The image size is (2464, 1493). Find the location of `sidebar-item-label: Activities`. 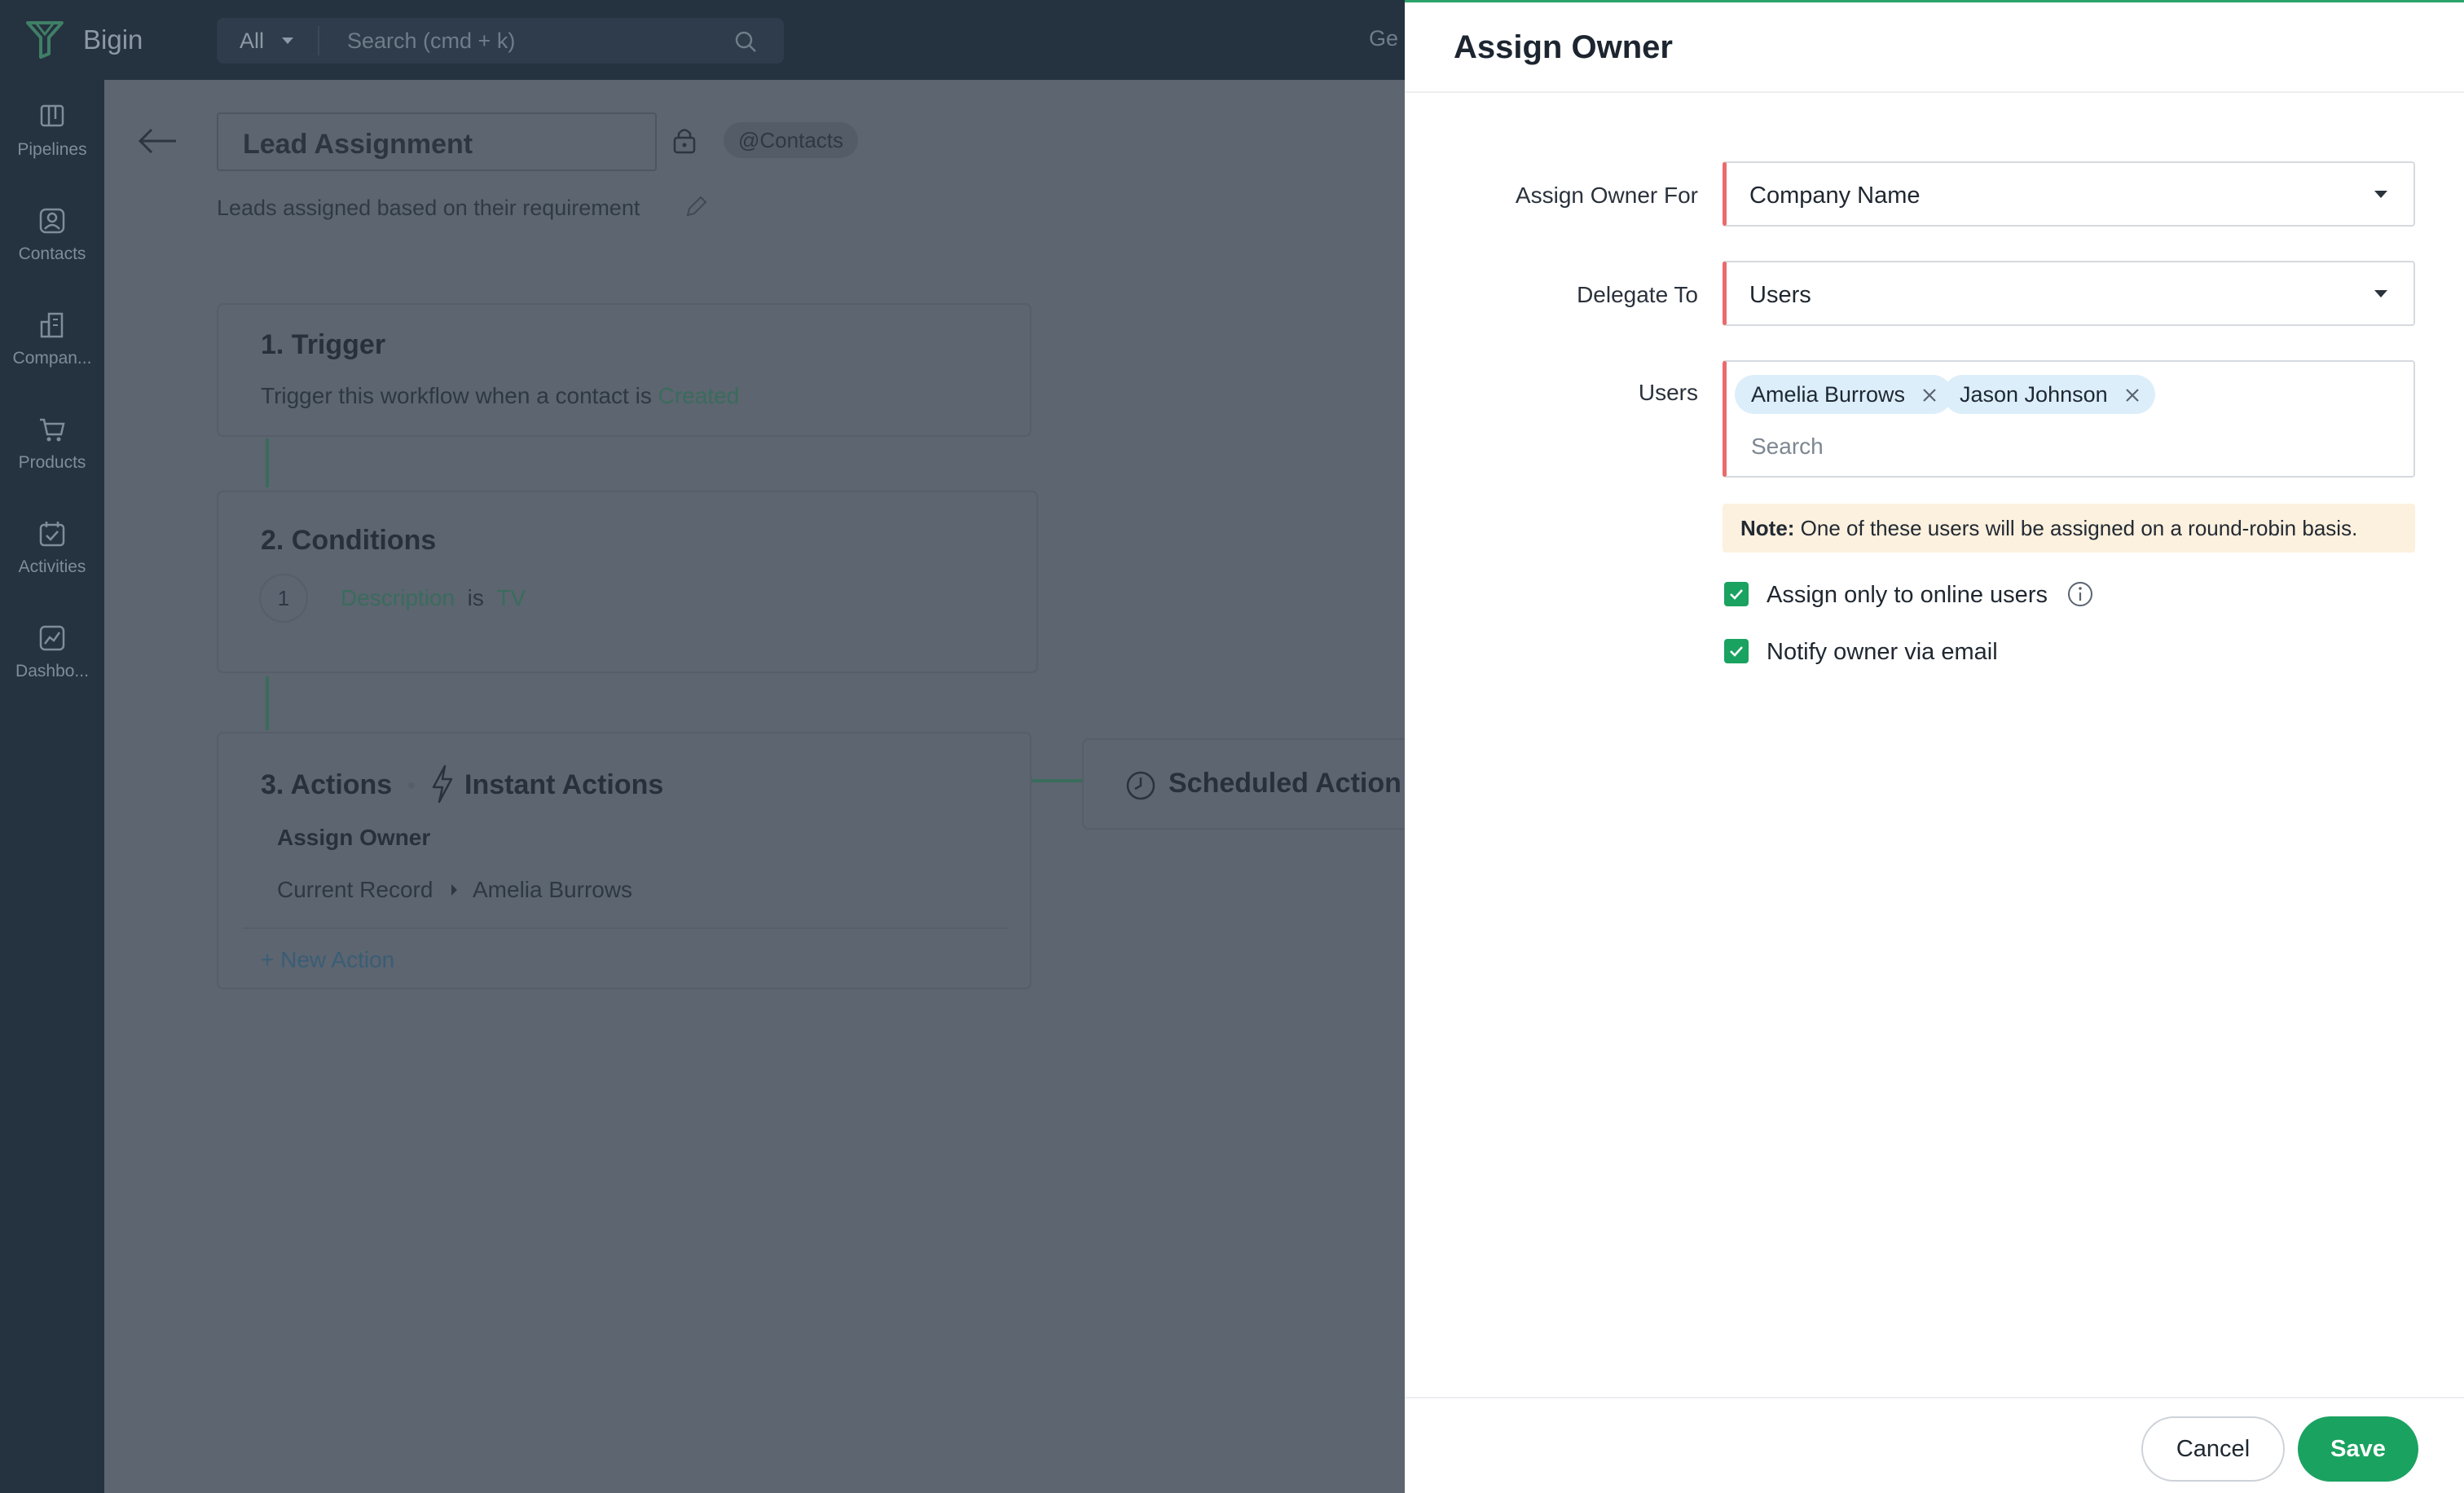

sidebar-item-label: Activities is located at coordinates (52, 567).